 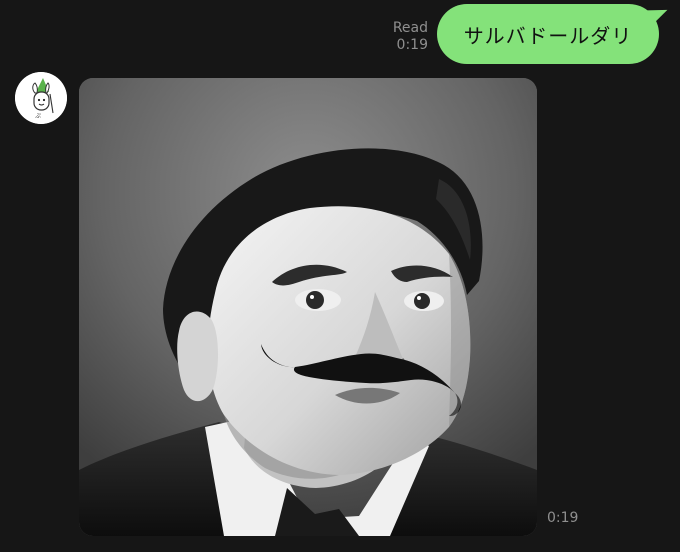 I want to click on avatar: ぷ, so click(x=41, y=98).